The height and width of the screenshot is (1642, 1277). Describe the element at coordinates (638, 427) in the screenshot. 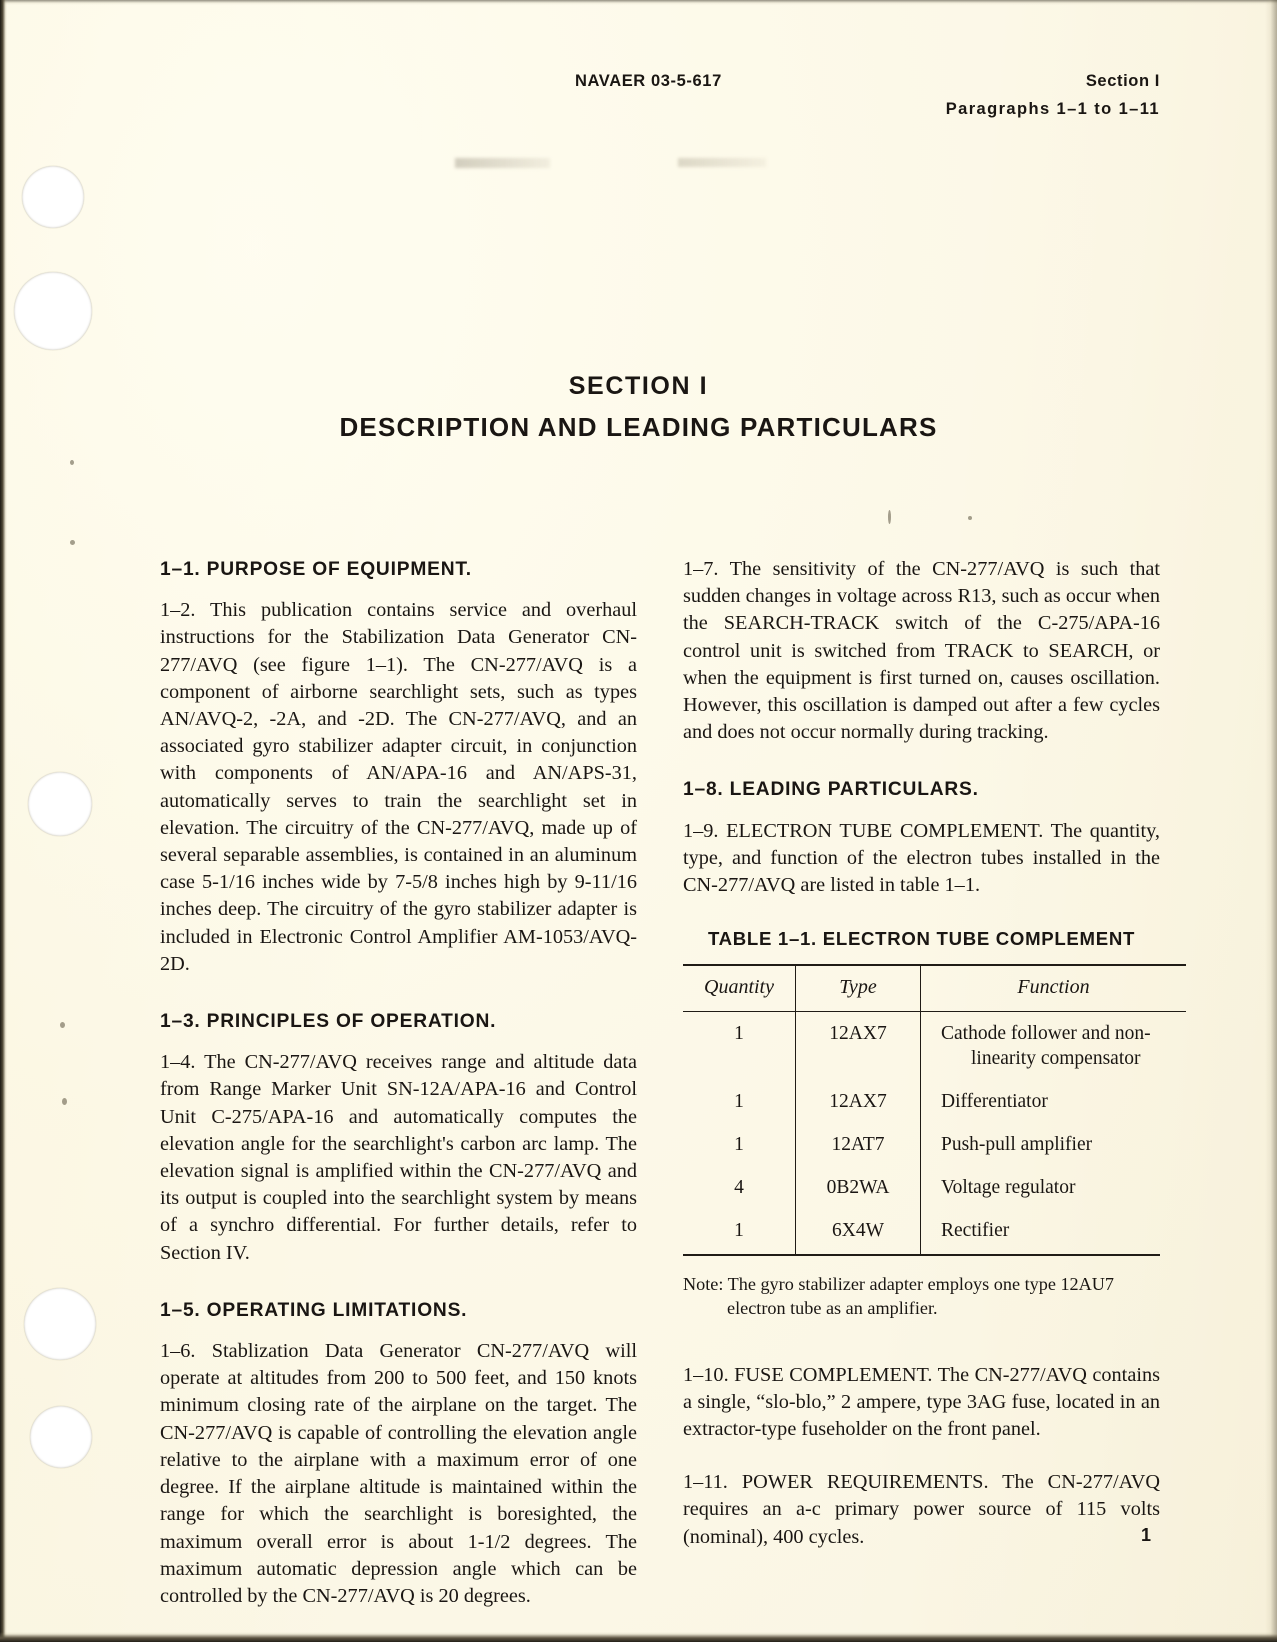

I see `section-subtitle: DESCRIPTION AND LEADING PARTICULARS` at that location.